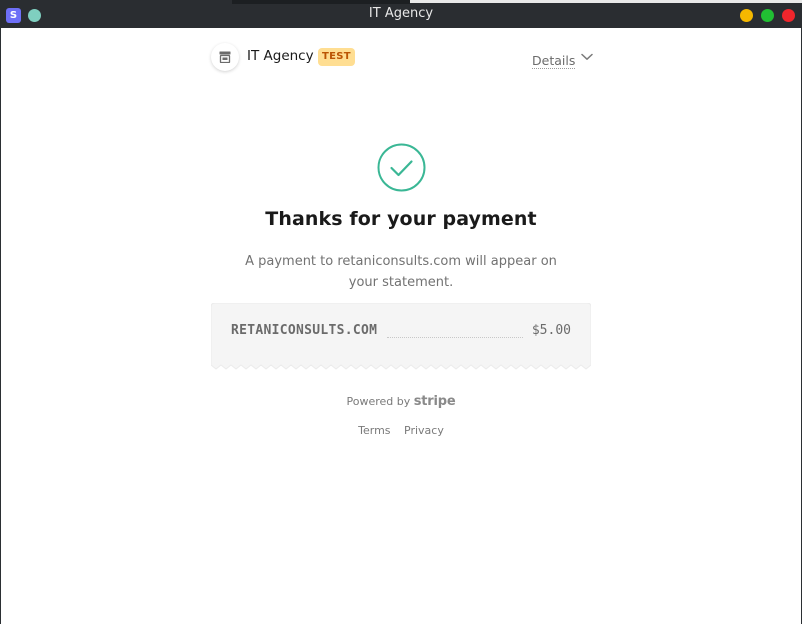 Image resolution: width=802 pixels, height=624 pixels. What do you see at coordinates (378, 401) in the screenshot?
I see `powered-by-label: Powered by` at bounding box center [378, 401].